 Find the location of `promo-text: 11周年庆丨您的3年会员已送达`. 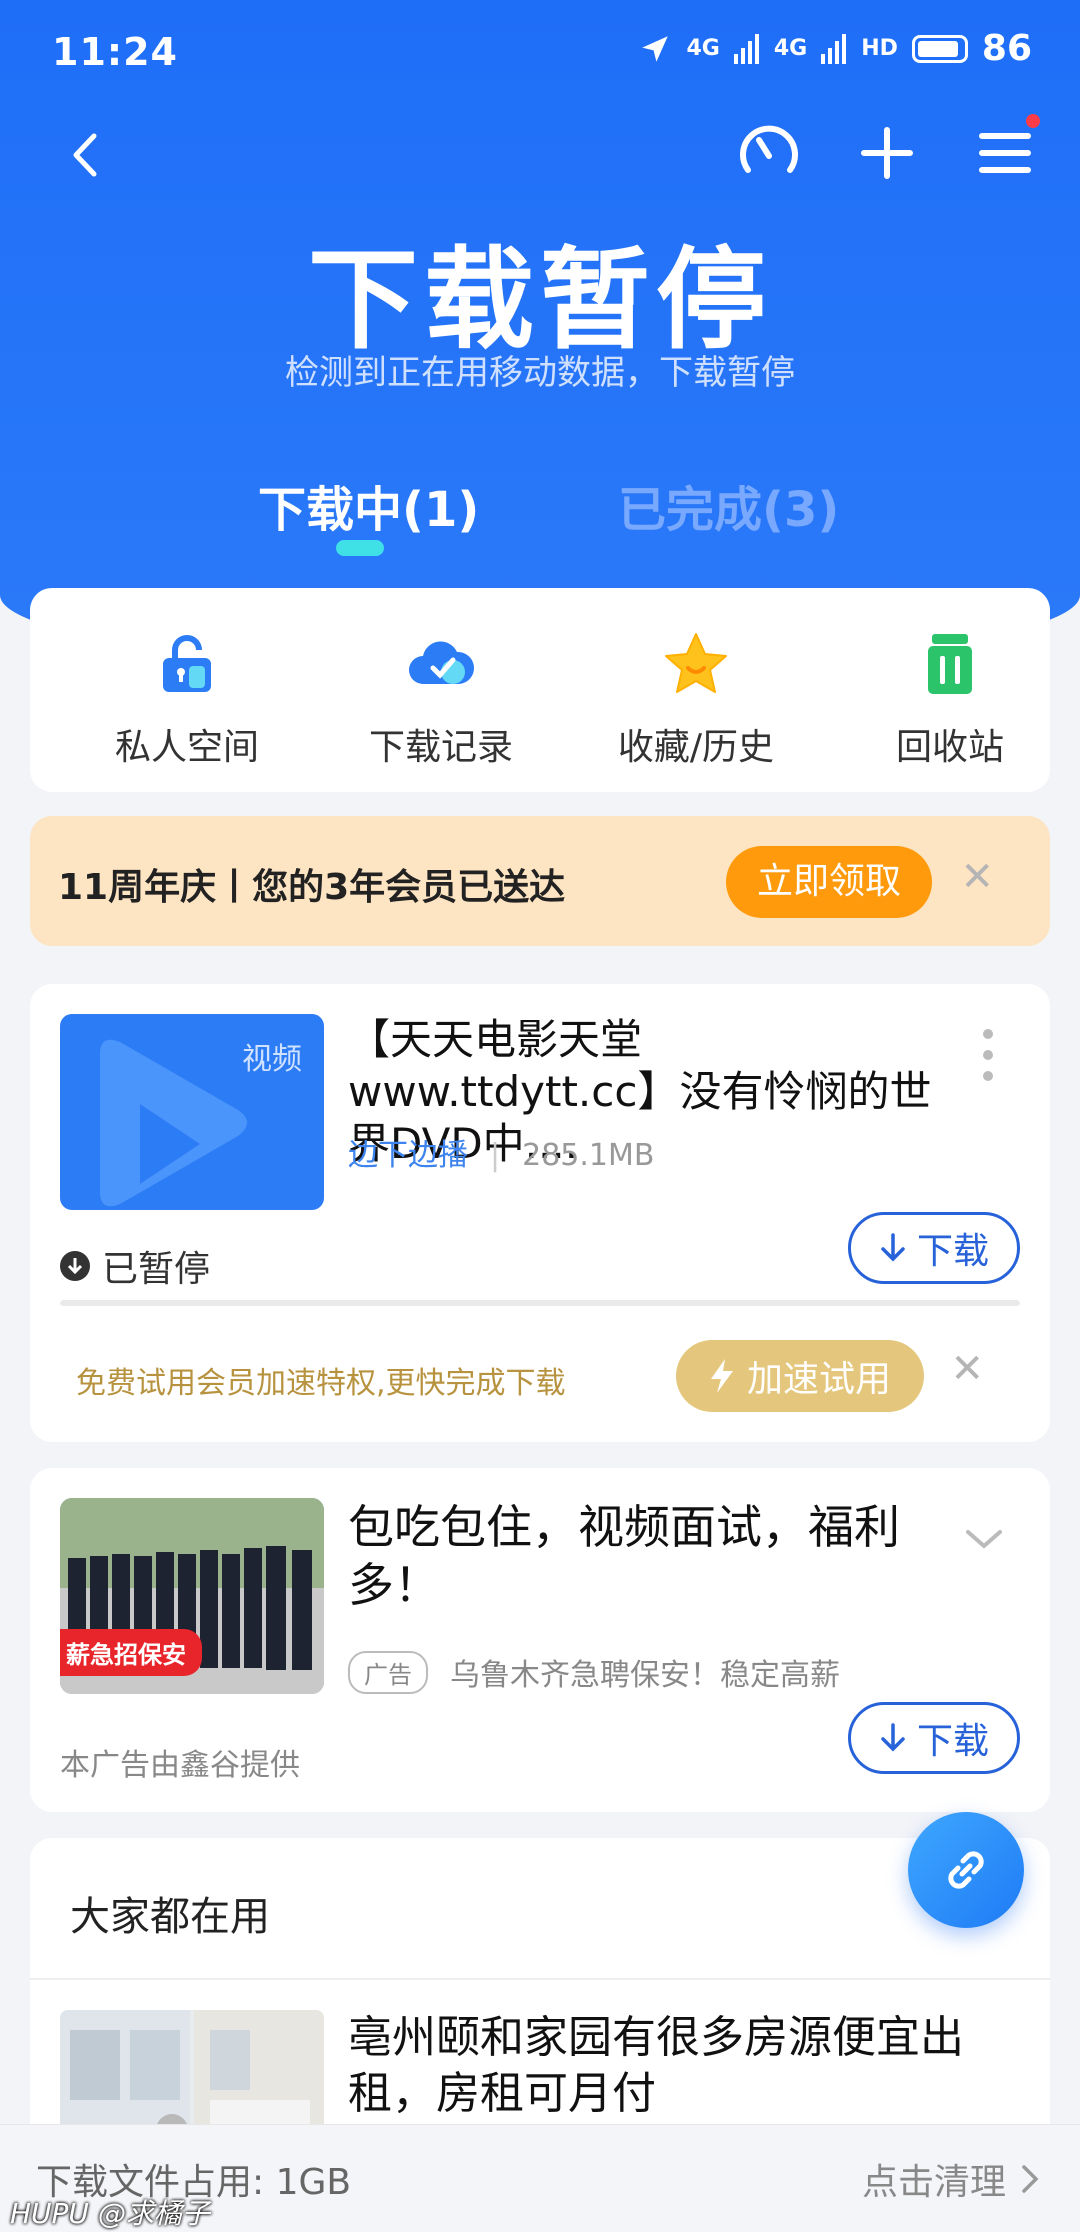

promo-text: 11周年庆丨您的3年会员已送达 is located at coordinates (312, 887).